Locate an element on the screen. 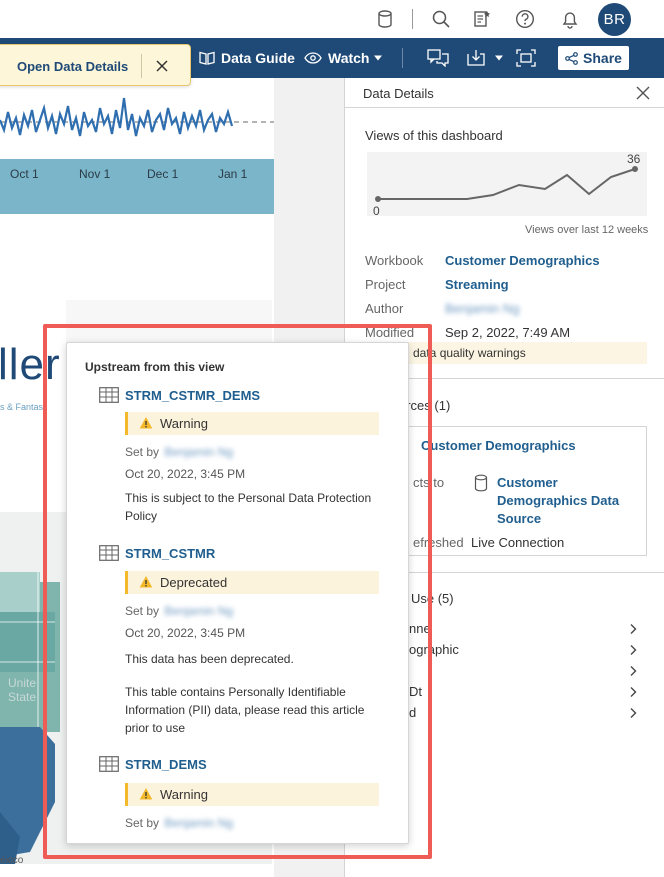 The height and width of the screenshot is (877, 664). help-icon is located at coordinates (525, 19).